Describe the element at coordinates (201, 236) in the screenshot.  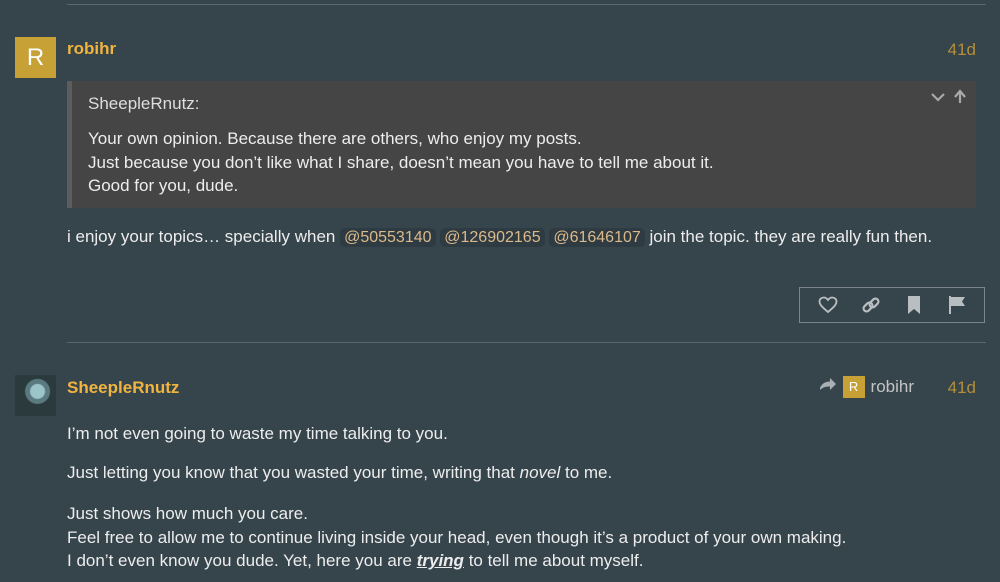
I see `post-text-prefix: i enjoy your topics… specially when` at that location.